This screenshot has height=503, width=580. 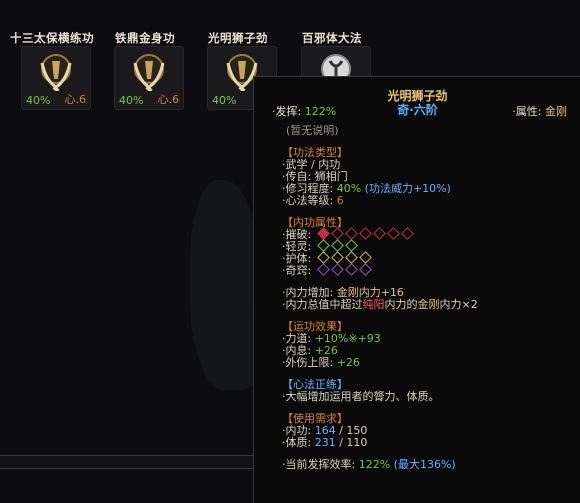 What do you see at coordinates (373, 304) in the screenshot?
I see `note-yang: 纯阳` at bounding box center [373, 304].